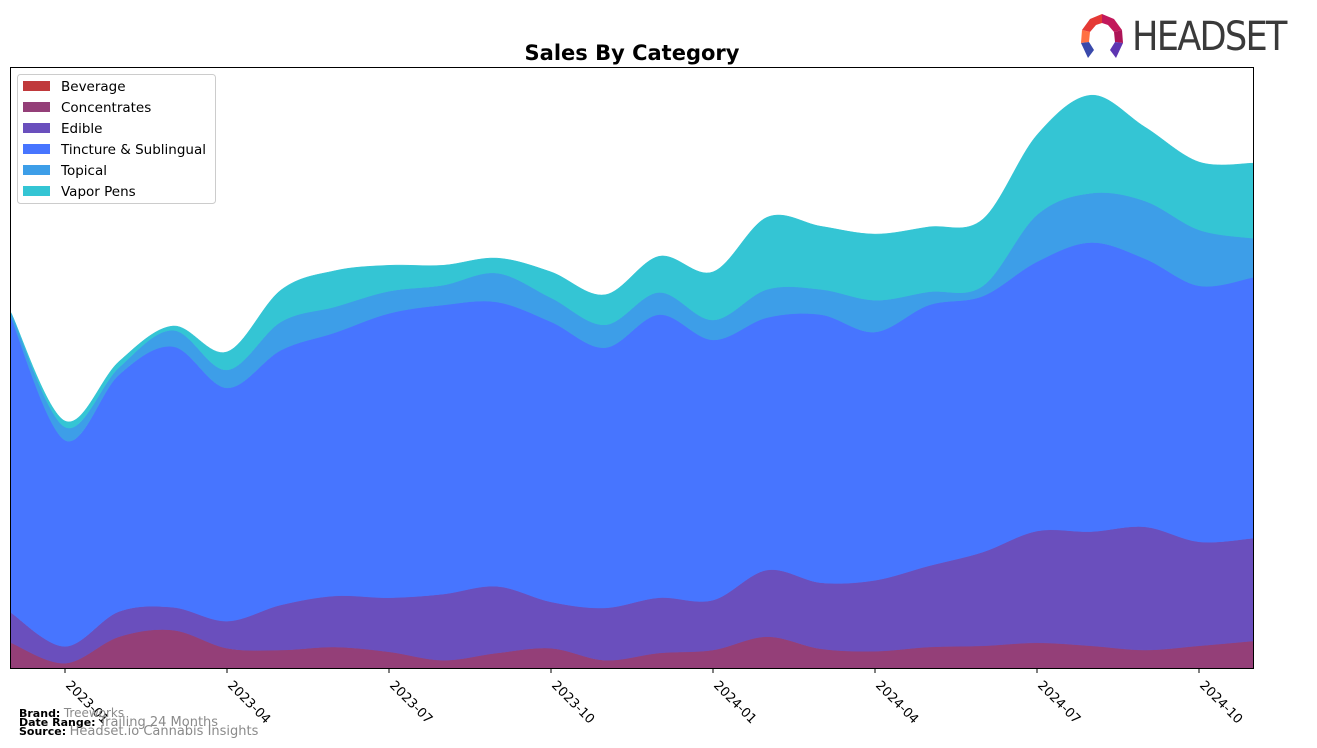  Describe the element at coordinates (410, 702) in the screenshot. I see `x-tick-label: 2023-07` at that location.